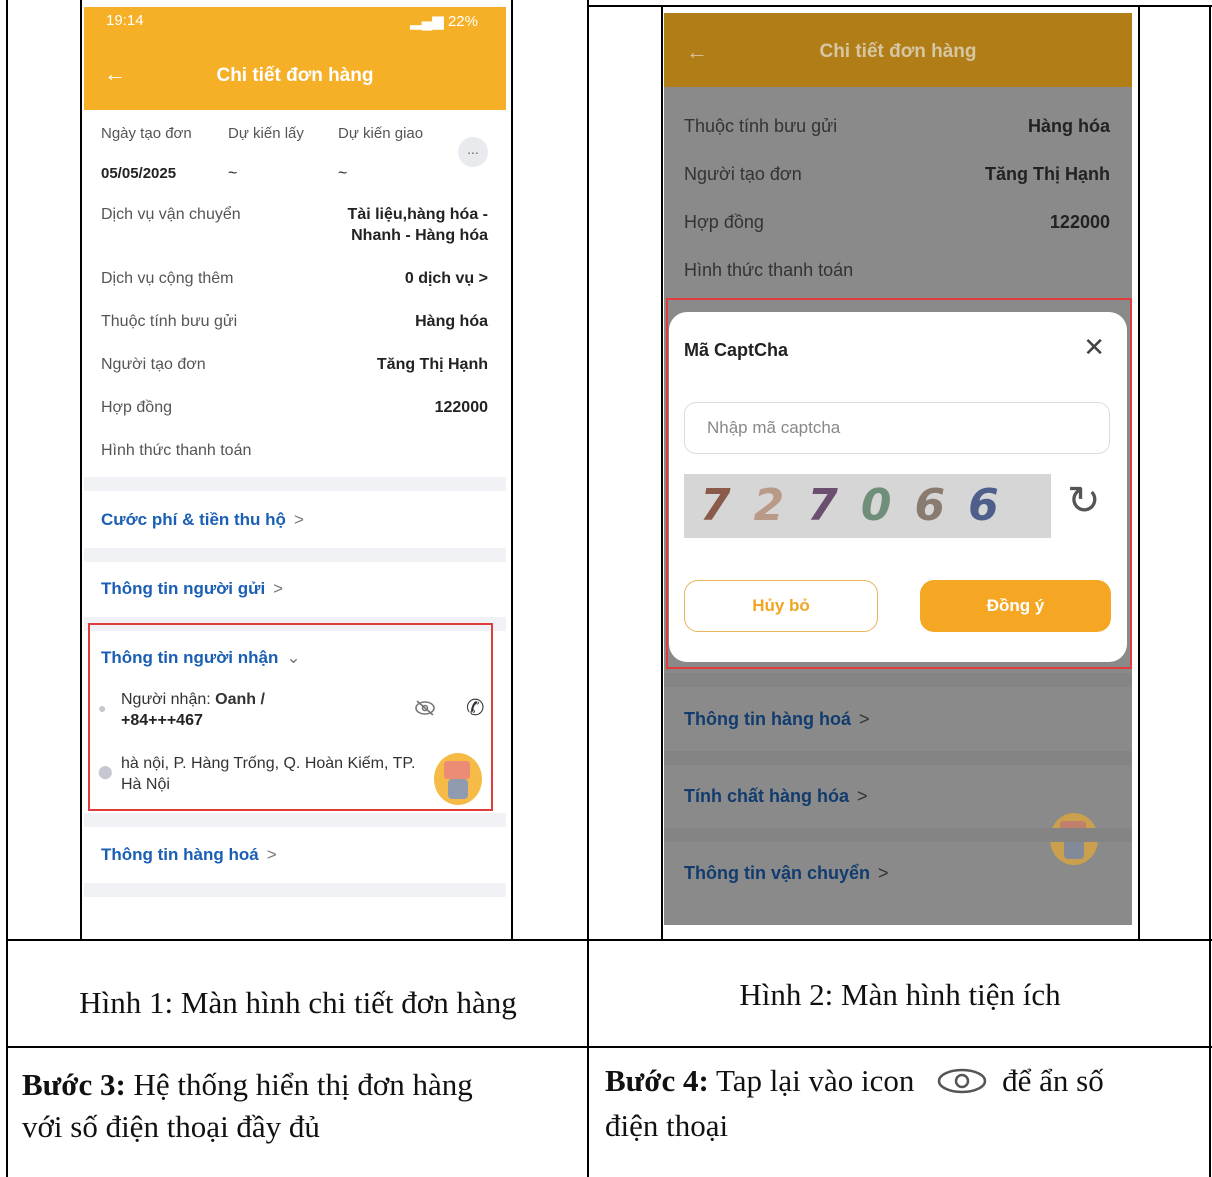 The width and height of the screenshot is (1212, 1177). I want to click on phone-call-icon: ✆, so click(475, 708).